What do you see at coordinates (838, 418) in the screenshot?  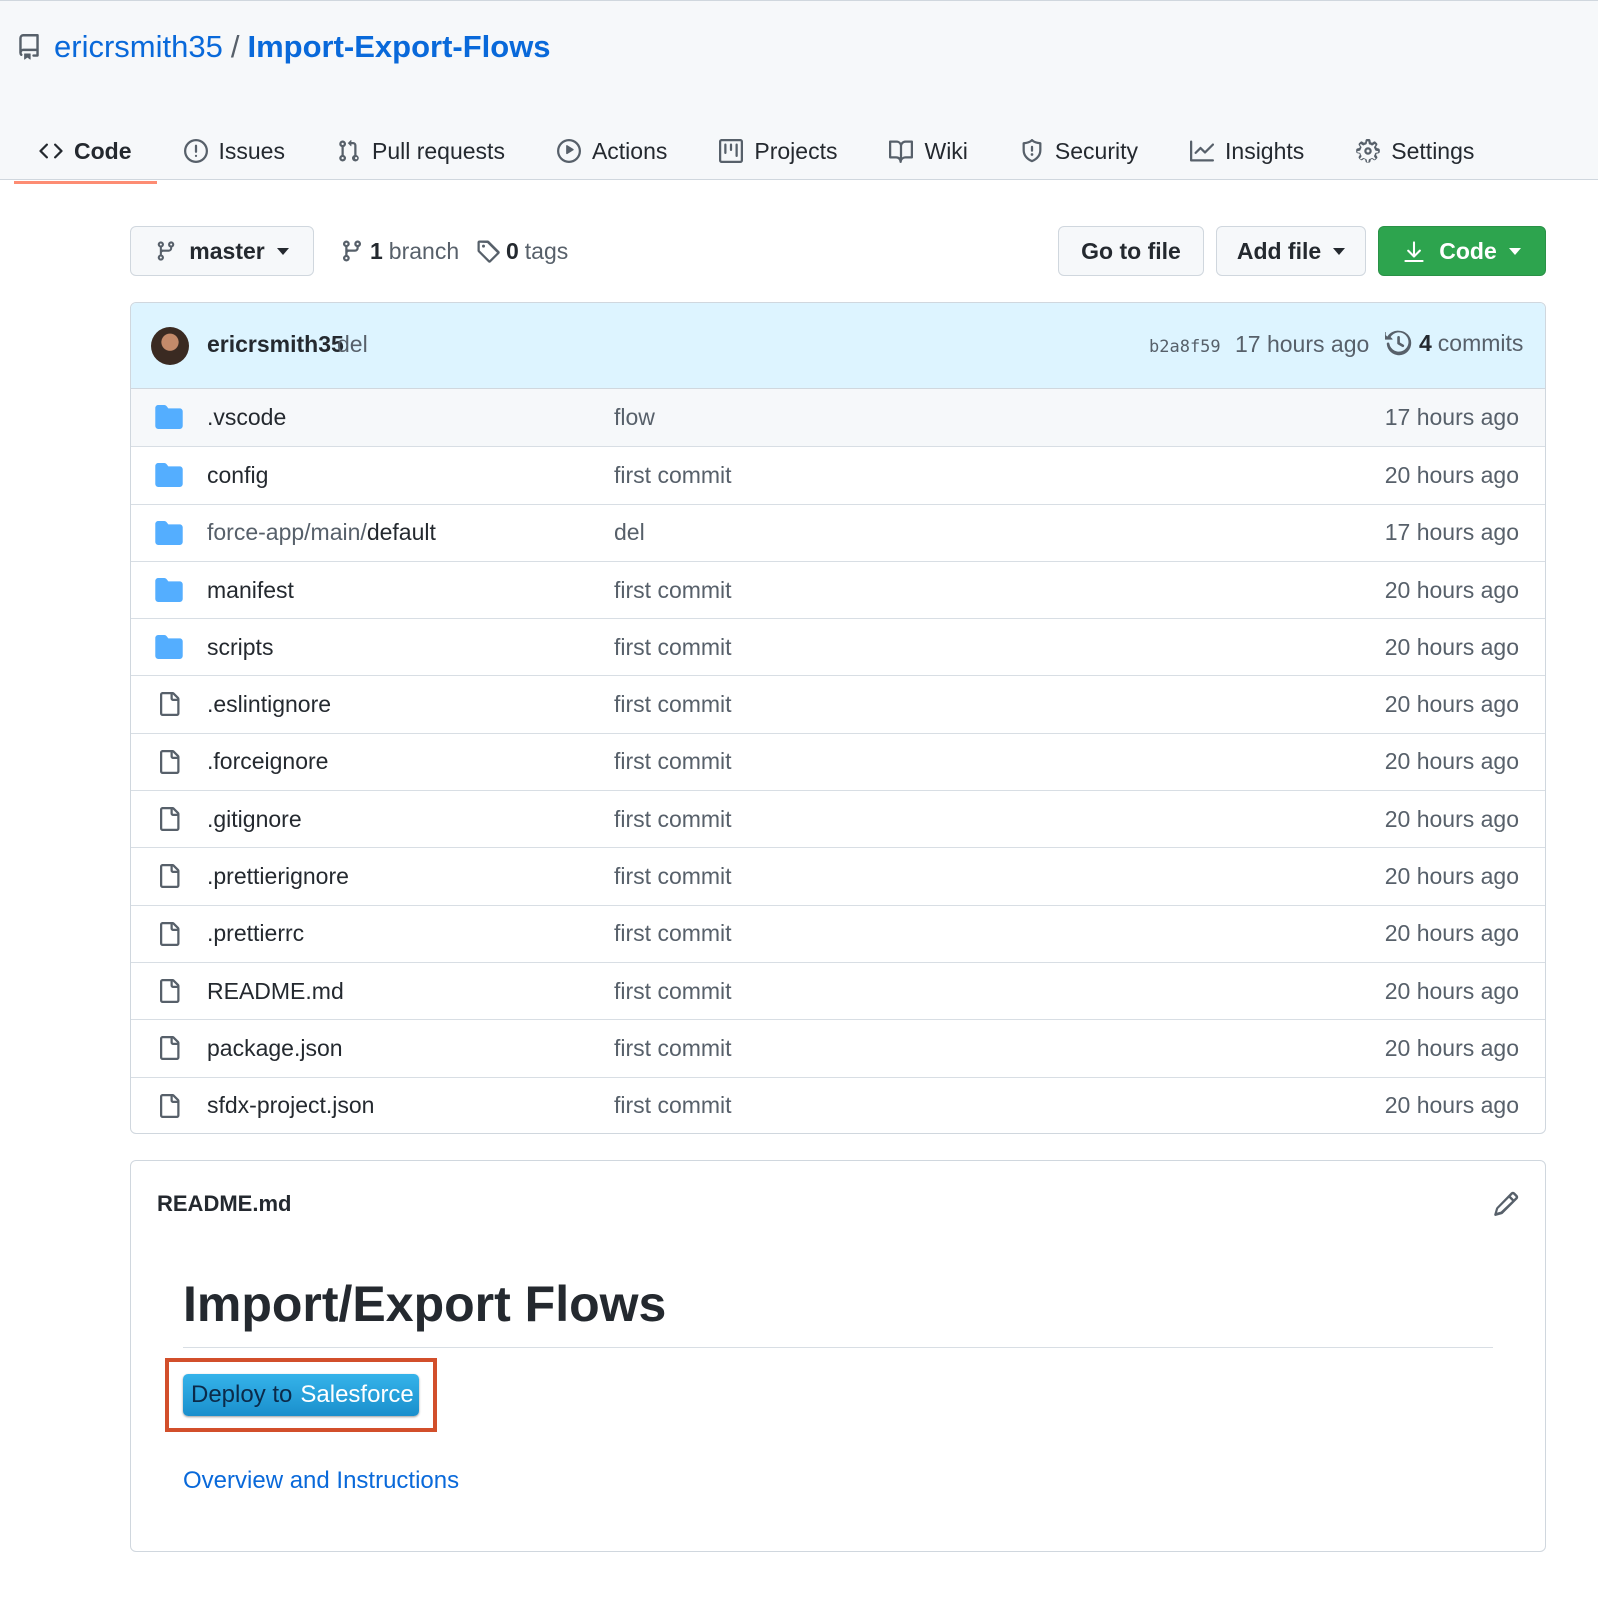 I see `table-row: .vscode flow 17 hours ago` at bounding box center [838, 418].